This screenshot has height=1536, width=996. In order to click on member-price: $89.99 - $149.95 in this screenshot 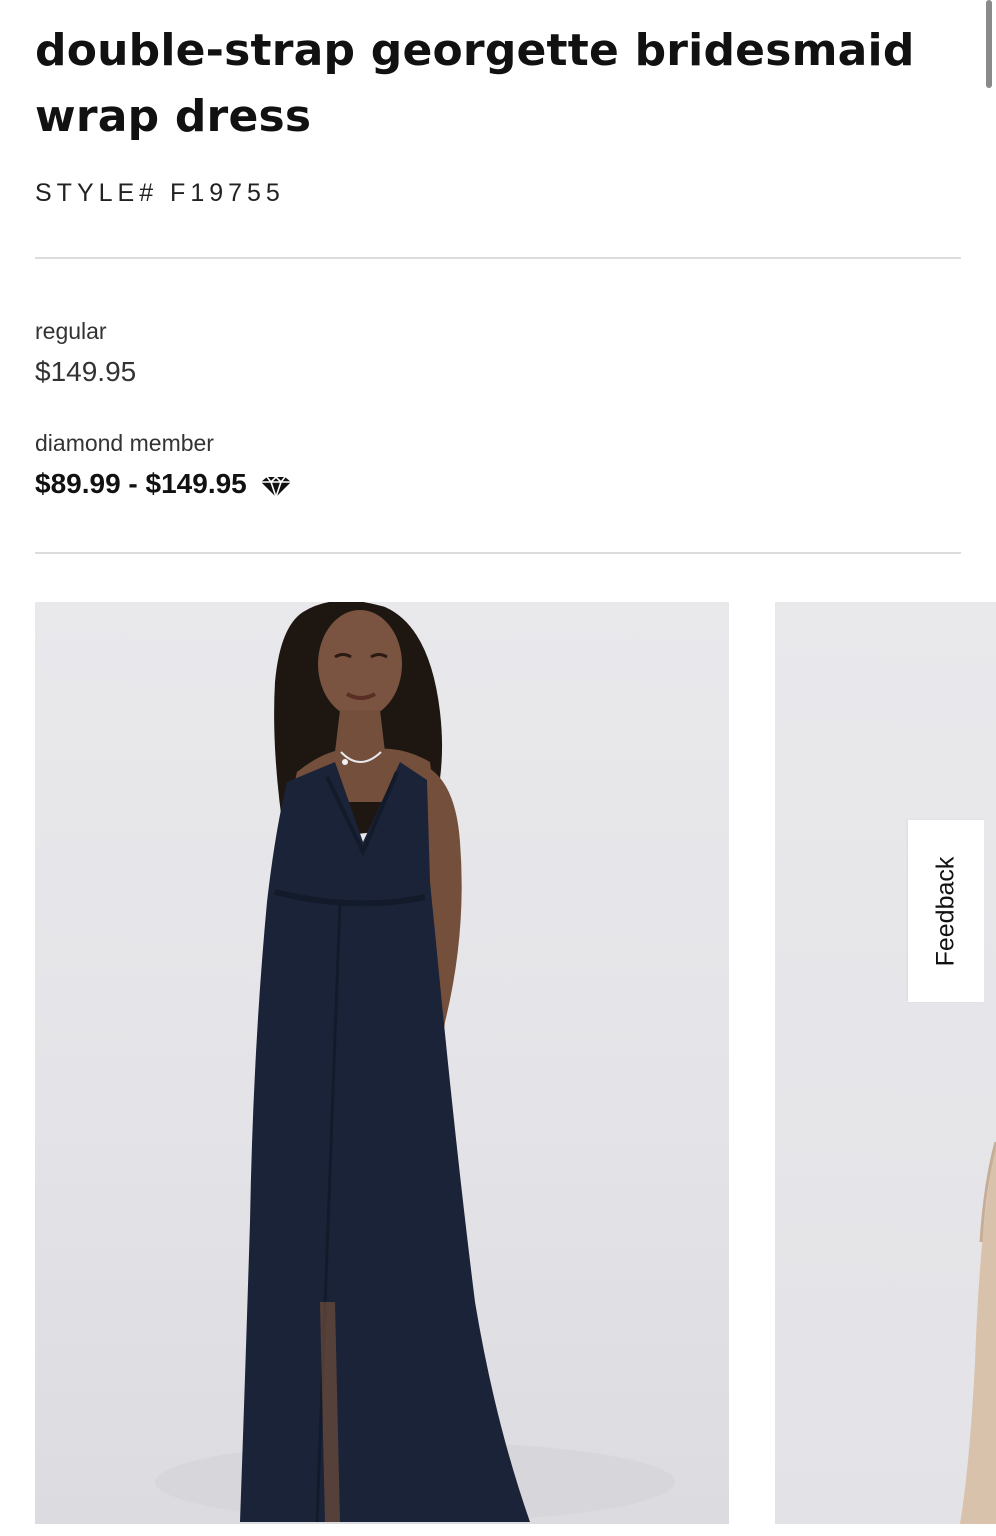, I will do `click(141, 483)`.